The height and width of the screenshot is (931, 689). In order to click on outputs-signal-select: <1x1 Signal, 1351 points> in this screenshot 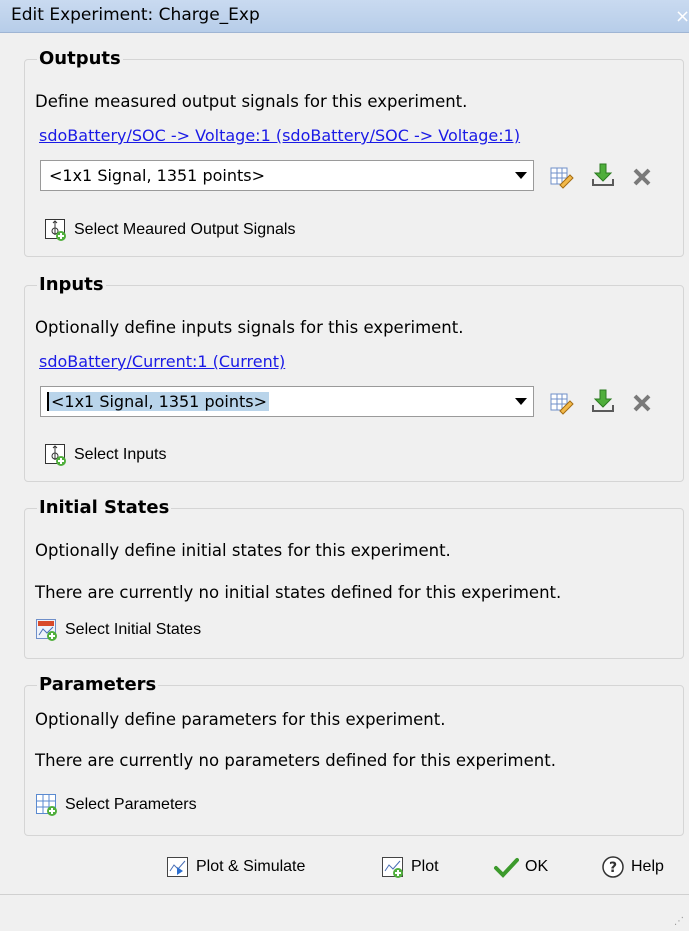, I will do `click(287, 175)`.